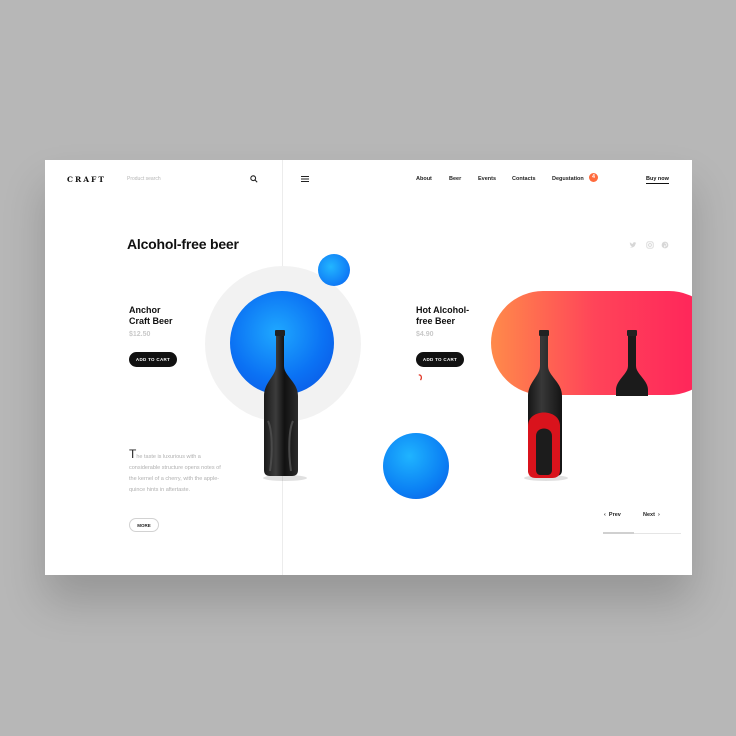  What do you see at coordinates (416, 466) in the screenshot?
I see `middle-blue-circle` at bounding box center [416, 466].